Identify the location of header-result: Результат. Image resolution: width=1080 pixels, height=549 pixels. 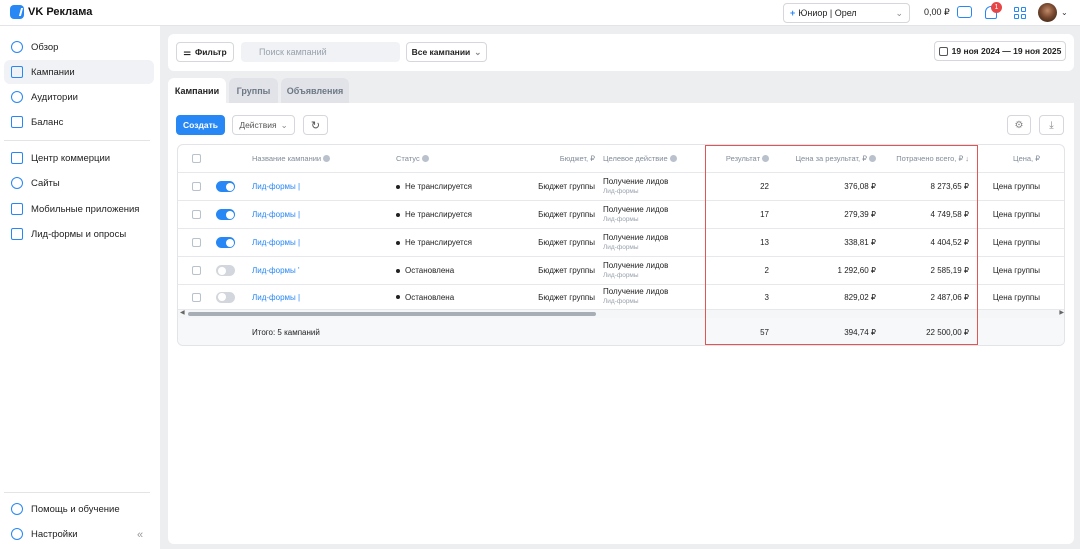
(738, 158).